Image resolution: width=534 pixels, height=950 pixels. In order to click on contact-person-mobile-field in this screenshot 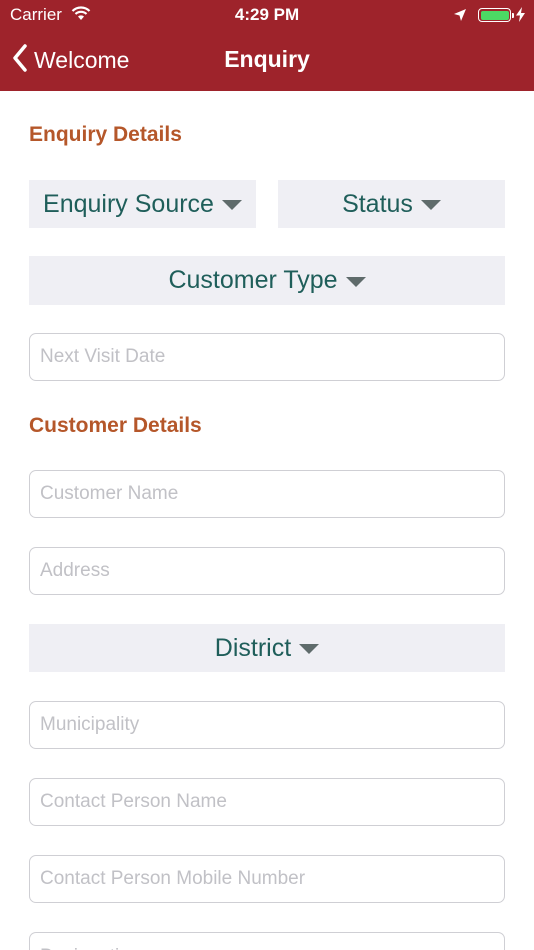, I will do `click(267, 879)`.